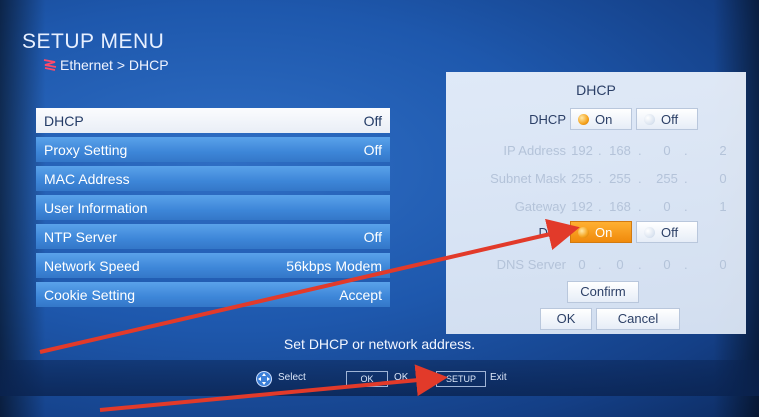 Image resolution: width=759 pixels, height=417 pixels. What do you see at coordinates (273, 388) in the screenshot?
I see `annotation-arrow-setup` at bounding box center [273, 388].